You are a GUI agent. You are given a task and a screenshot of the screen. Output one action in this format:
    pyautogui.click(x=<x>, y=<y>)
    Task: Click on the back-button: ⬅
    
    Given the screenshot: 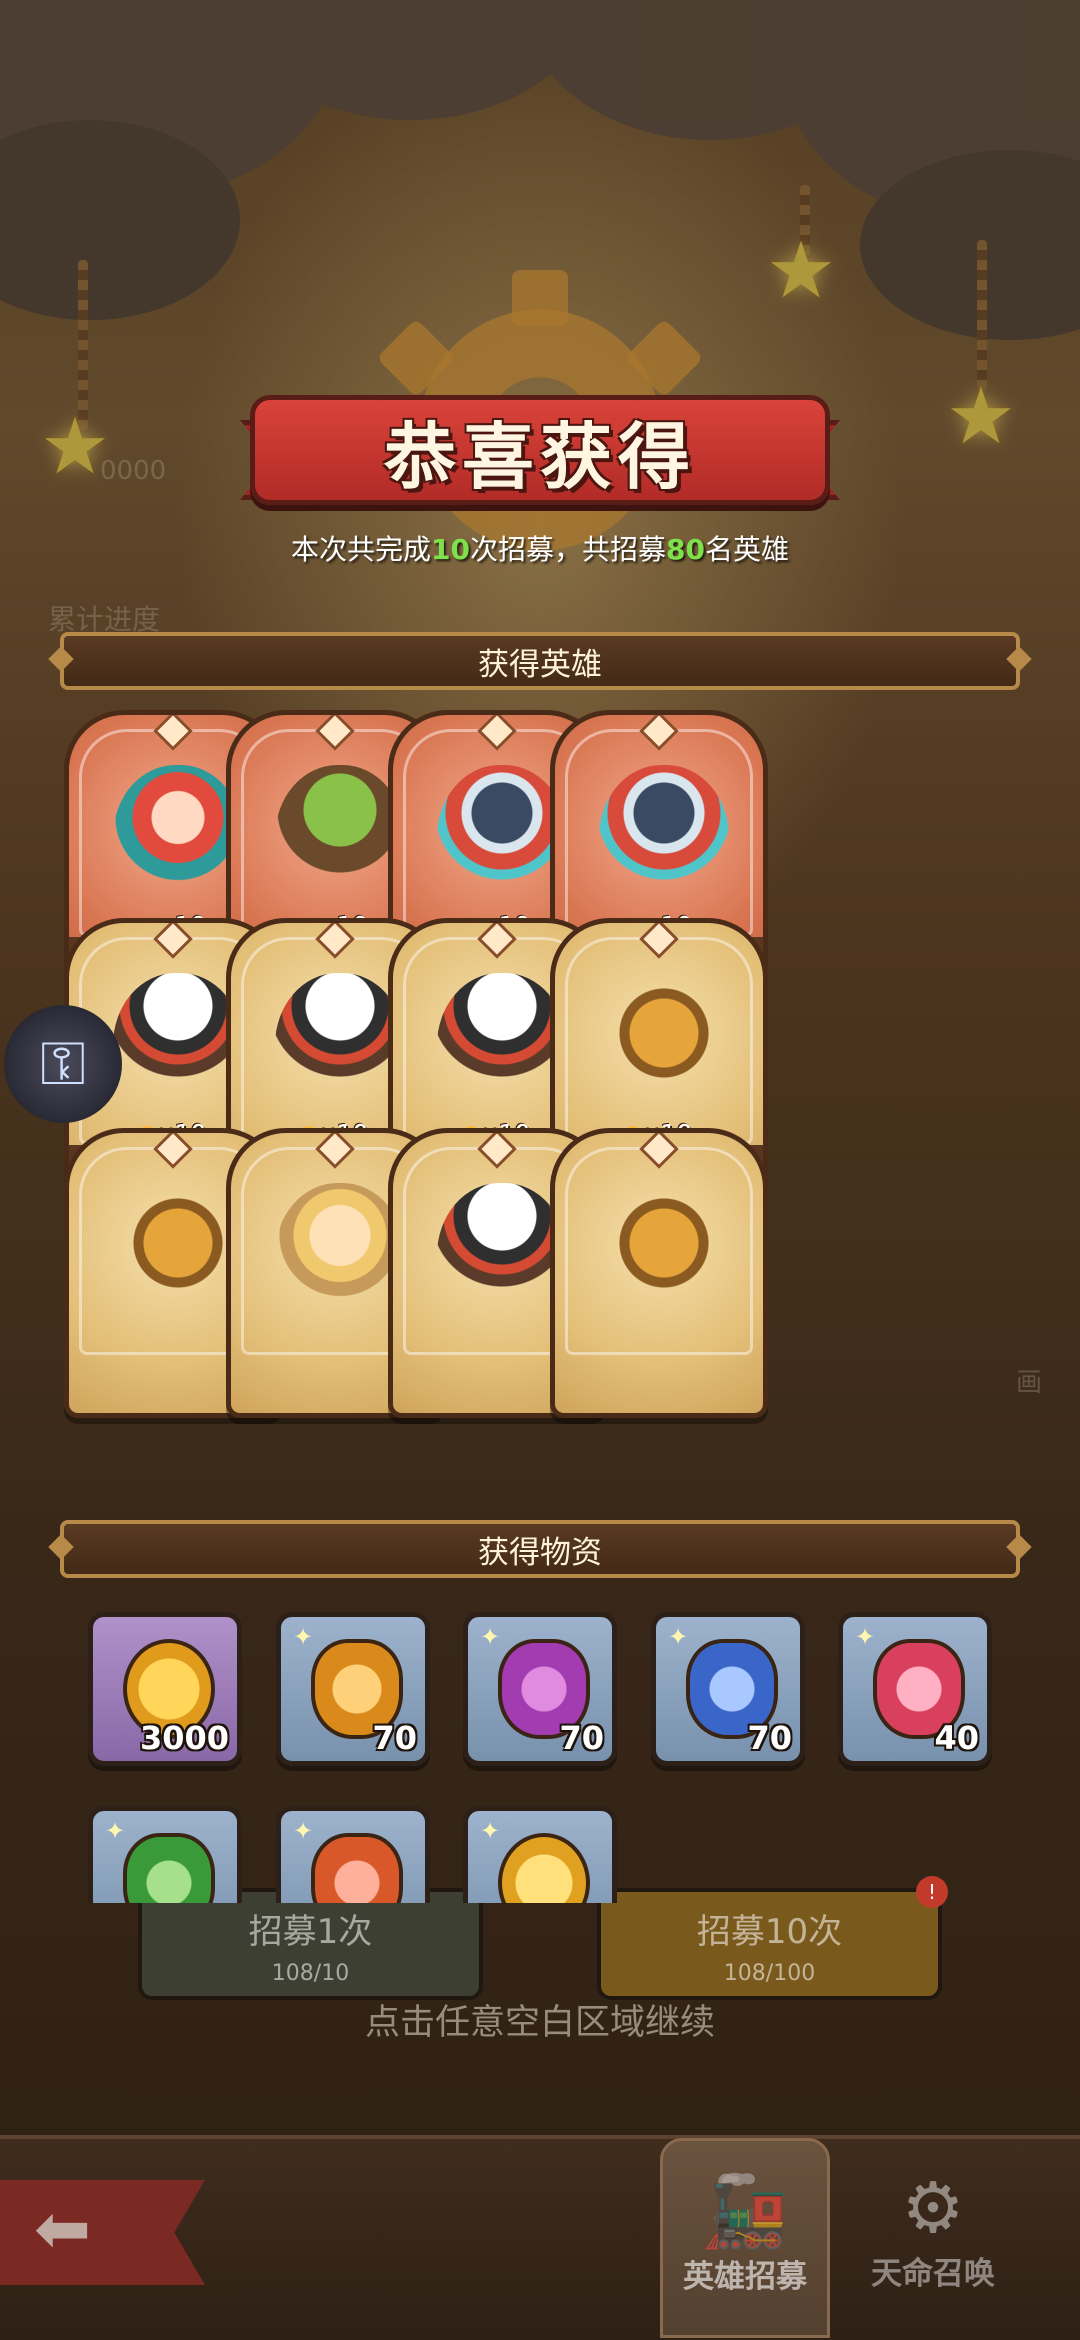 What is the action you would take?
    pyautogui.click(x=102, y=2232)
    